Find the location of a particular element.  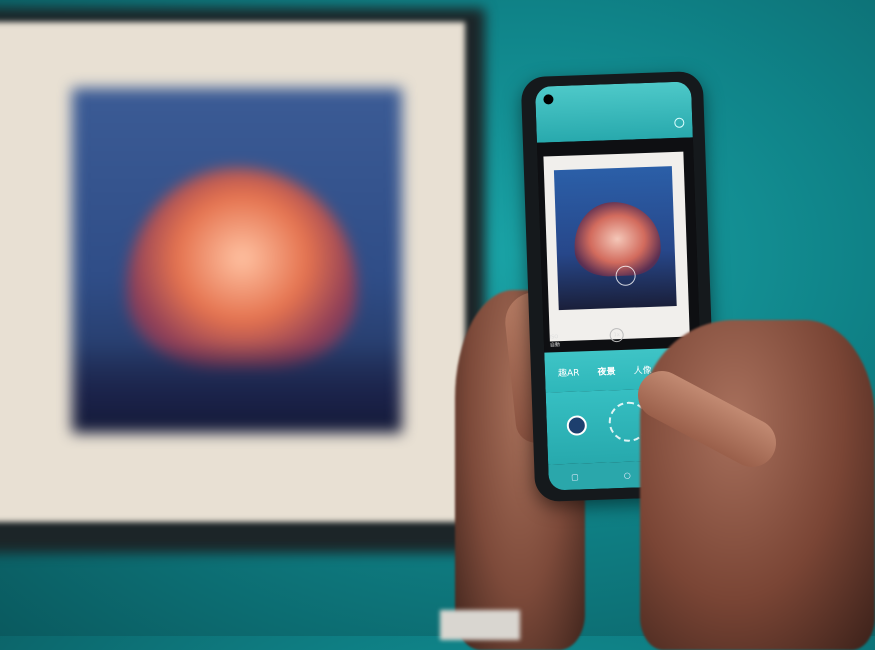

artwork-rock is located at coordinates (242, 268).